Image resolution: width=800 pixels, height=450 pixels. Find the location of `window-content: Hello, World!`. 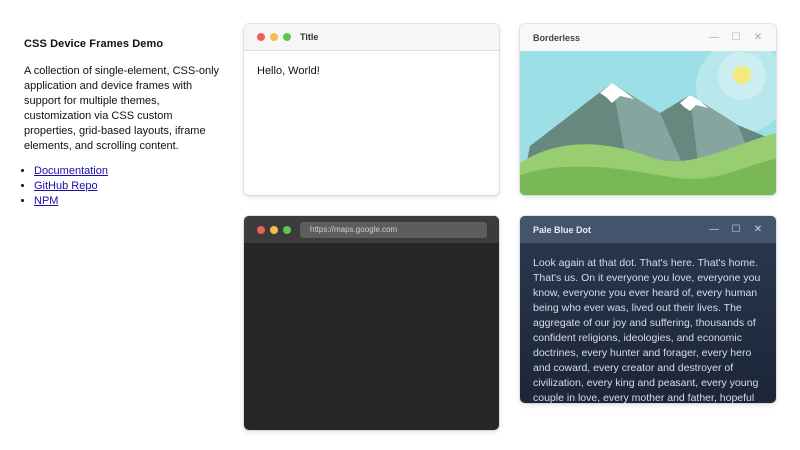

window-content: Hello, World! is located at coordinates (288, 71).